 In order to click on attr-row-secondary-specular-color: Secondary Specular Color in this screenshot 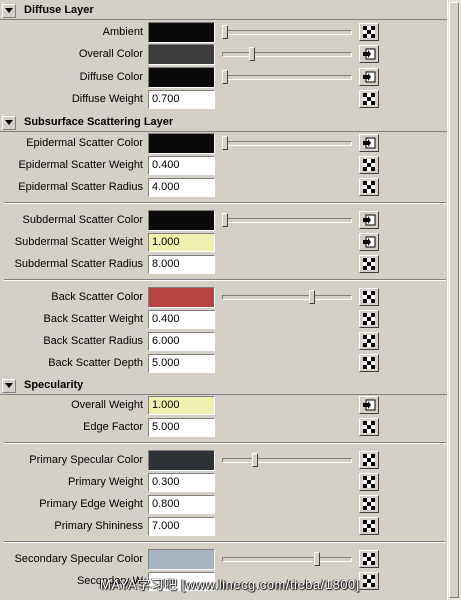, I will do `click(224, 560)`.